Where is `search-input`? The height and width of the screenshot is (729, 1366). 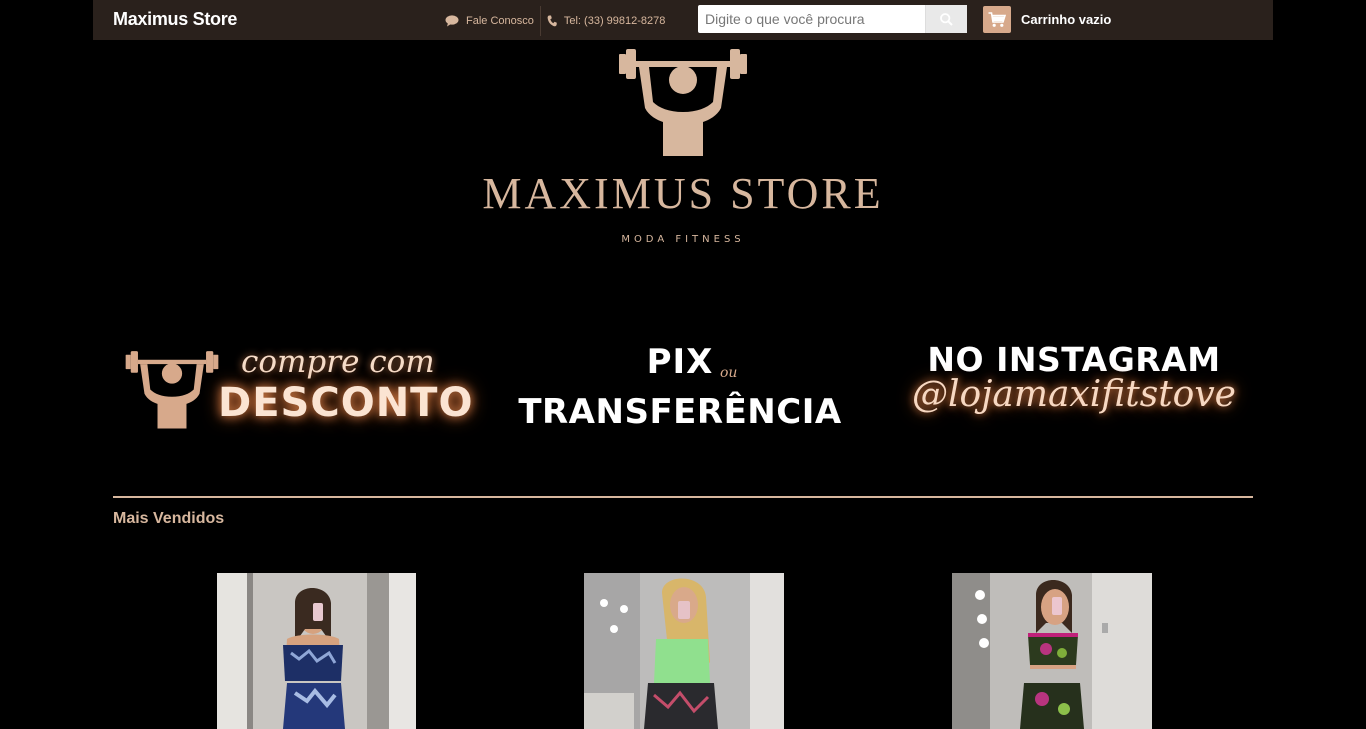 search-input is located at coordinates (811, 19).